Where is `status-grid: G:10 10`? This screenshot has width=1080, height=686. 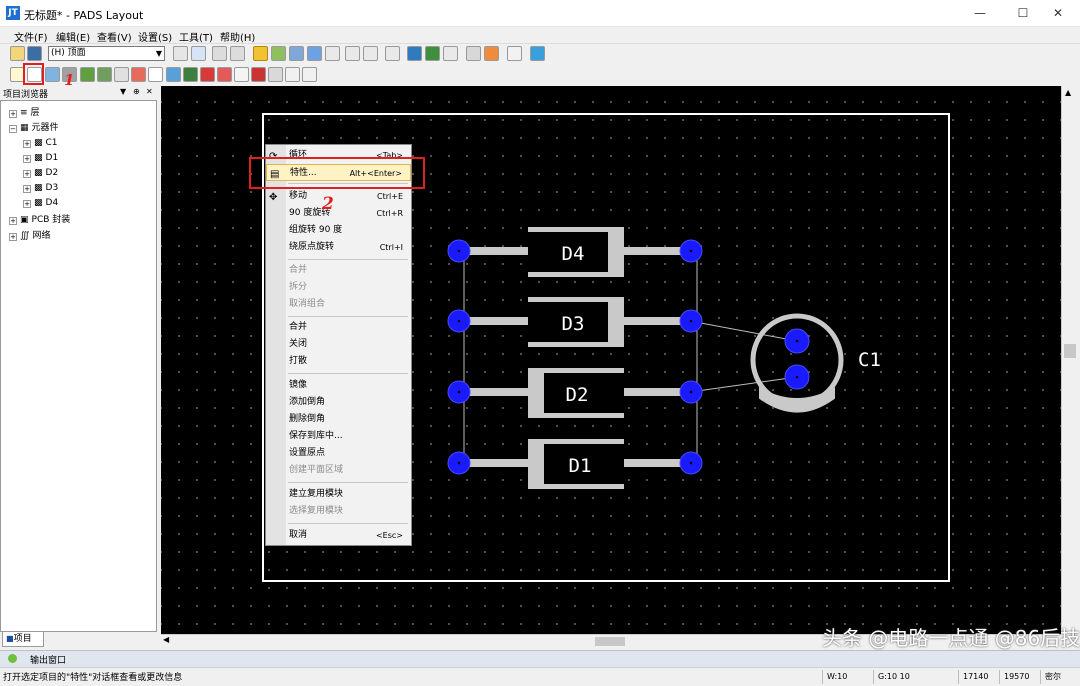
status-grid: G:10 10 is located at coordinates (915, 677).